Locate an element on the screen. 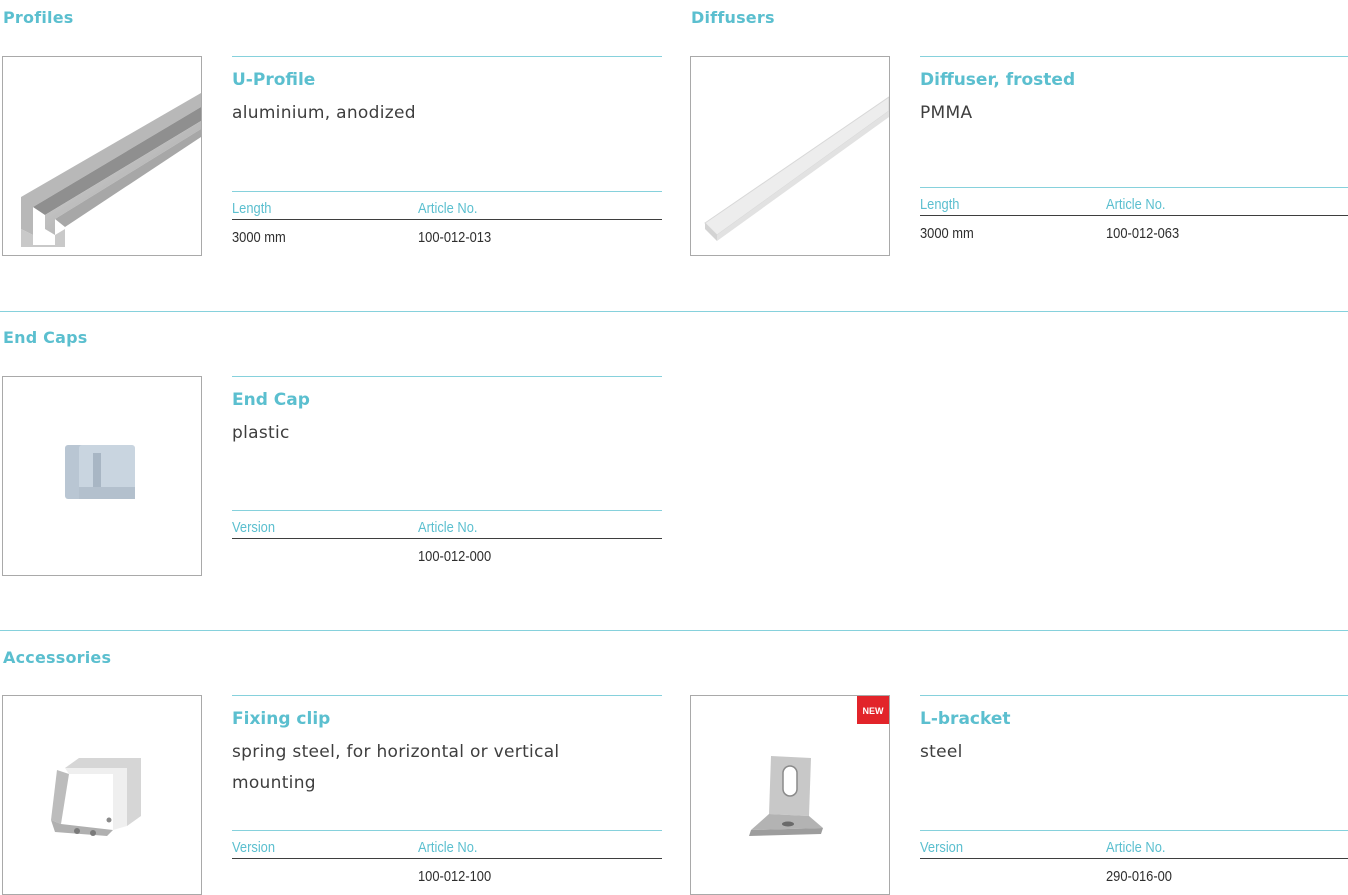 Image resolution: width=1348 pixels, height=895 pixels. product-image-diffuser is located at coordinates (790, 156).